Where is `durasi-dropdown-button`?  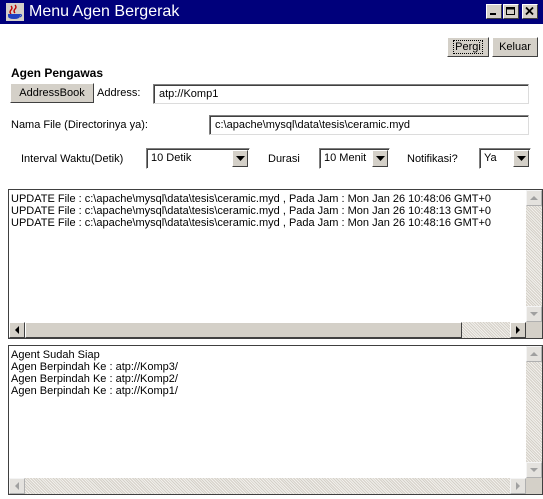
durasi-dropdown-button is located at coordinates (380, 158).